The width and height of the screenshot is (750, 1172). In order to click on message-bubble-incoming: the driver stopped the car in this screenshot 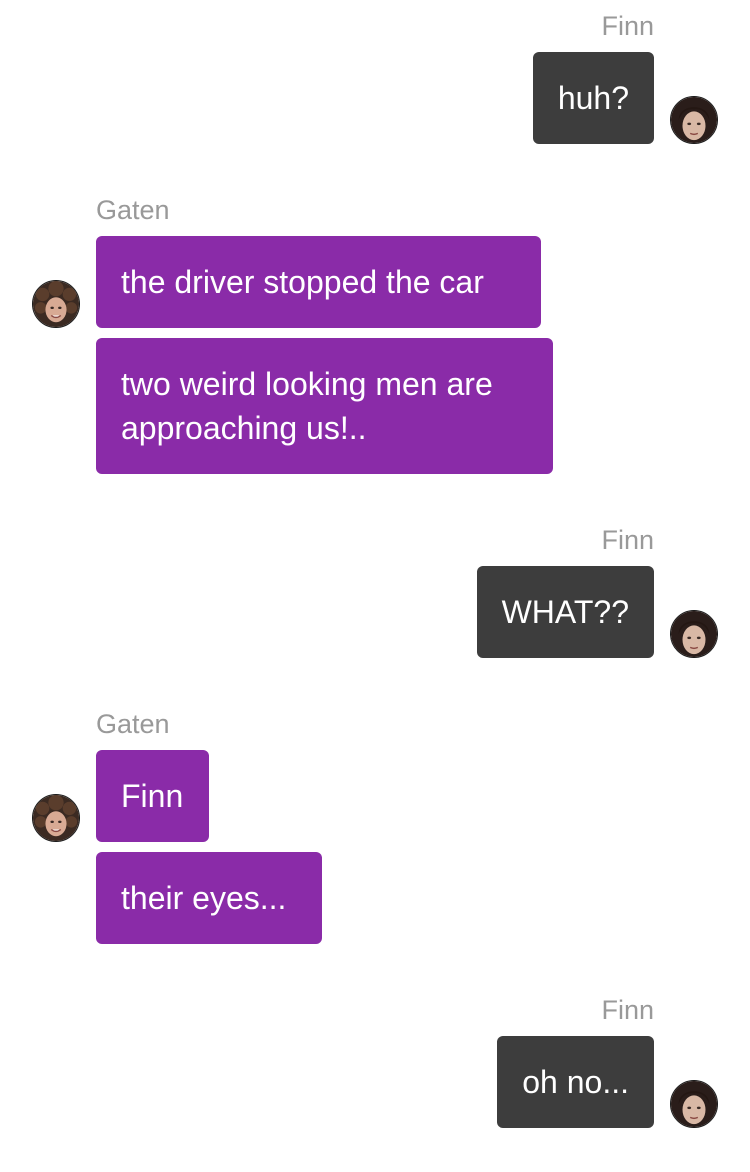, I will do `click(318, 282)`.